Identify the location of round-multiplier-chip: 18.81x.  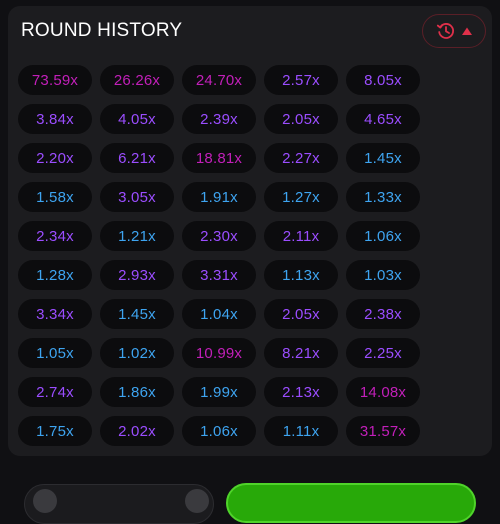
(219, 158).